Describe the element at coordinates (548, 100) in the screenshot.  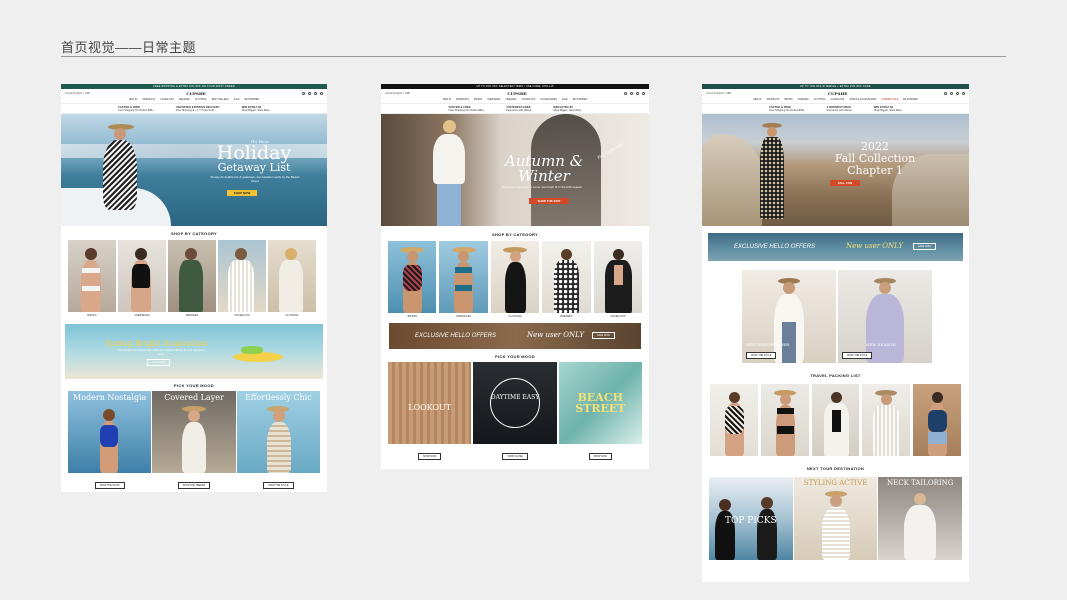
I see `nav-item: ACCESSORIES` at that location.